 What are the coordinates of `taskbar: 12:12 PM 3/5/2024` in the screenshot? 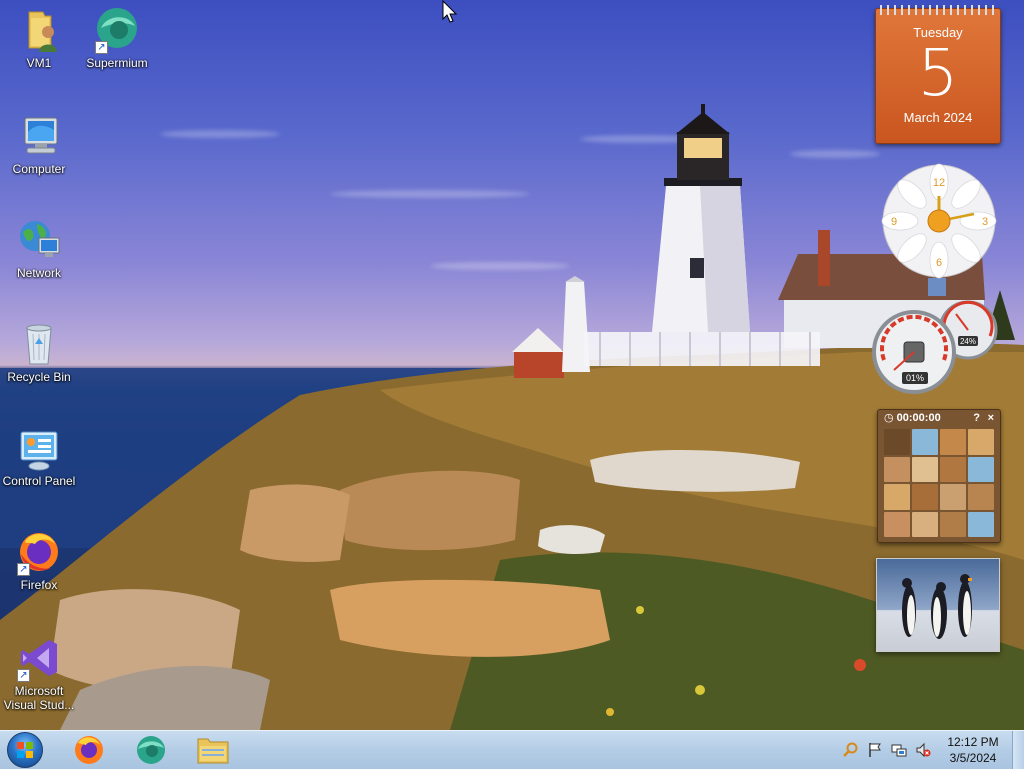 It's located at (512, 749).